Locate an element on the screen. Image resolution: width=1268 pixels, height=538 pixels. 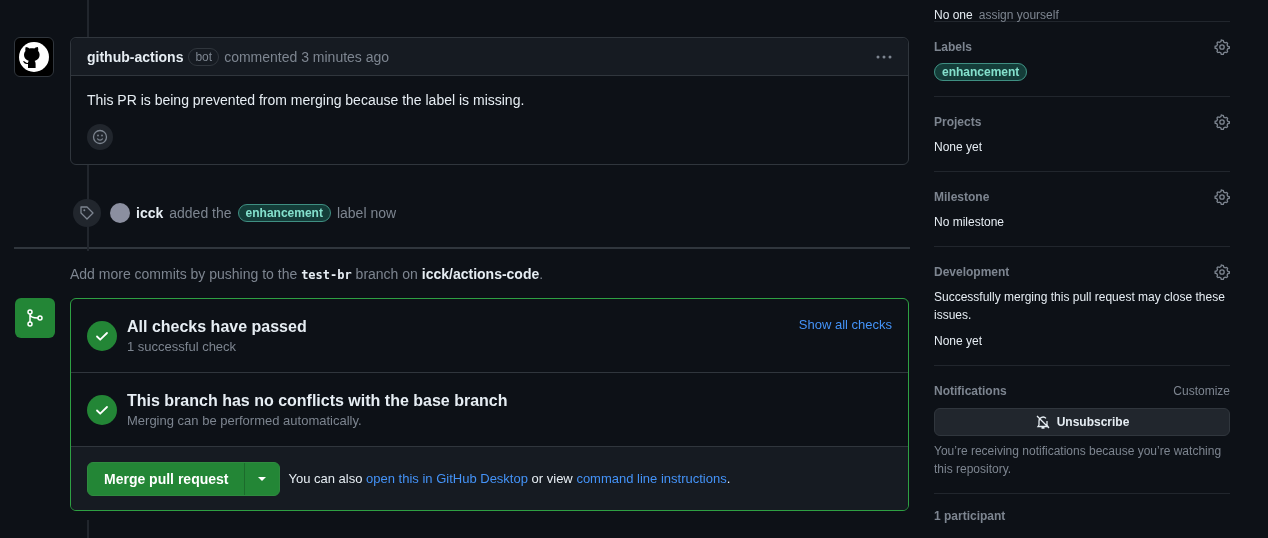
check-title: This branch has no conflicts with the base branch is located at coordinates (317, 400).